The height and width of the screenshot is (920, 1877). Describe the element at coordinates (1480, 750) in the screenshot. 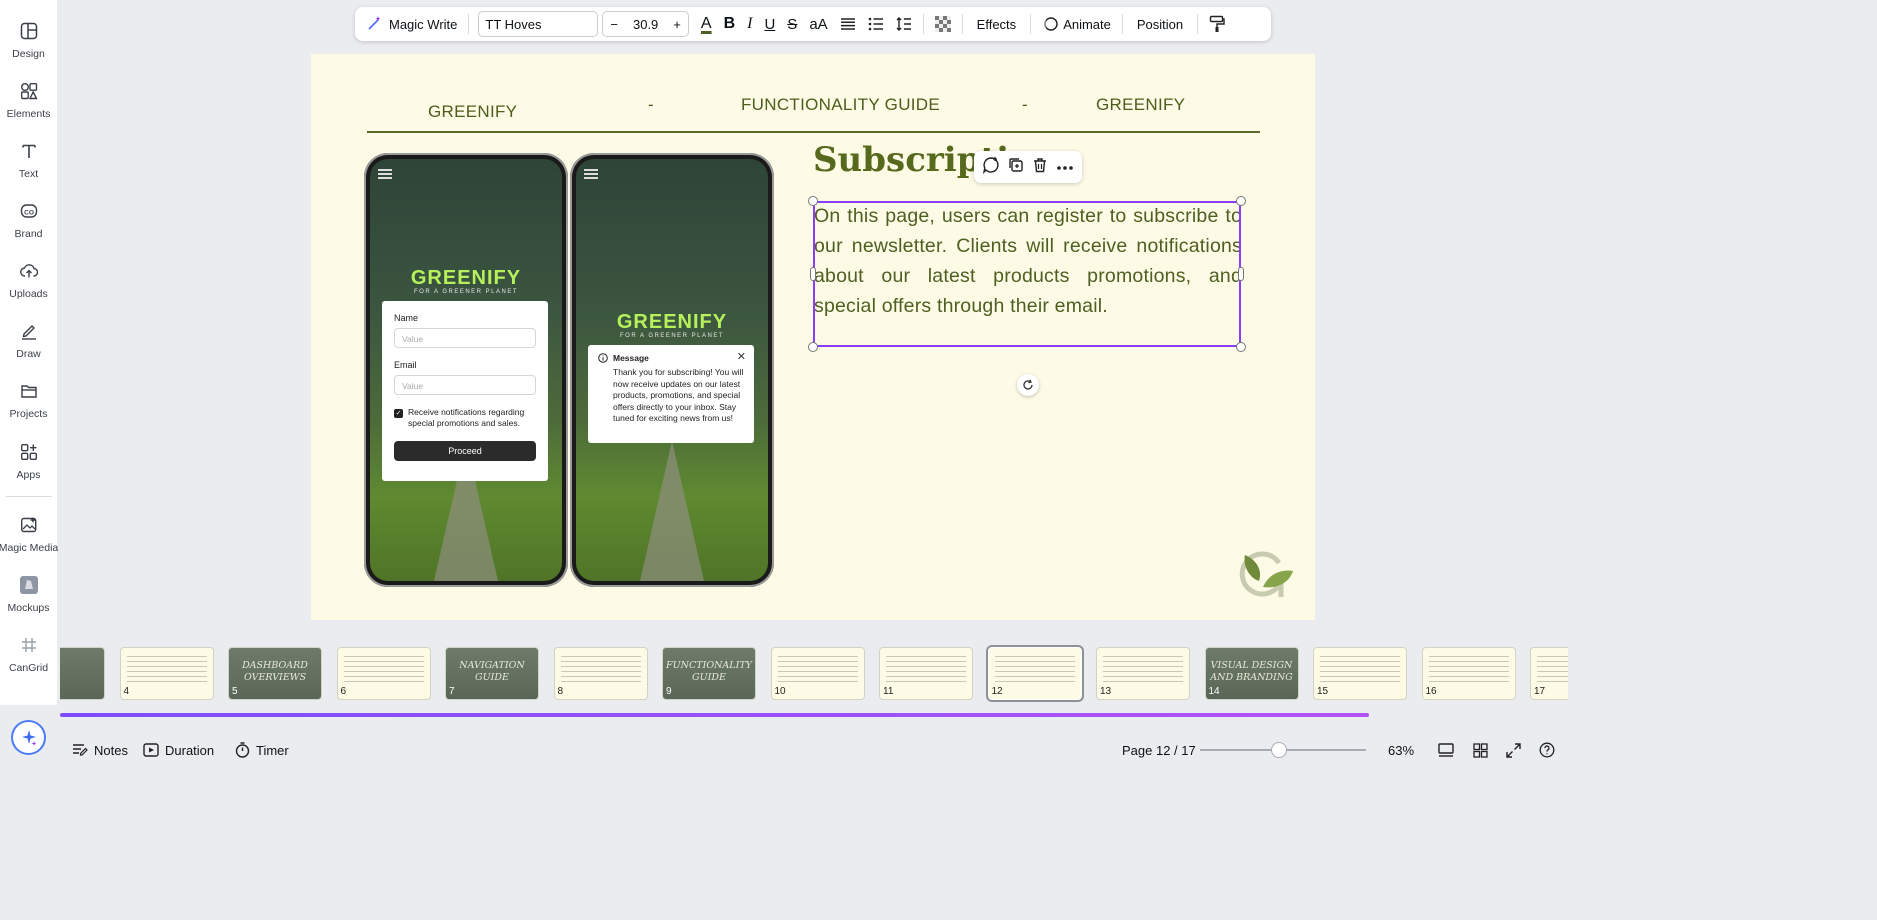

I see `grid-view-button` at that location.